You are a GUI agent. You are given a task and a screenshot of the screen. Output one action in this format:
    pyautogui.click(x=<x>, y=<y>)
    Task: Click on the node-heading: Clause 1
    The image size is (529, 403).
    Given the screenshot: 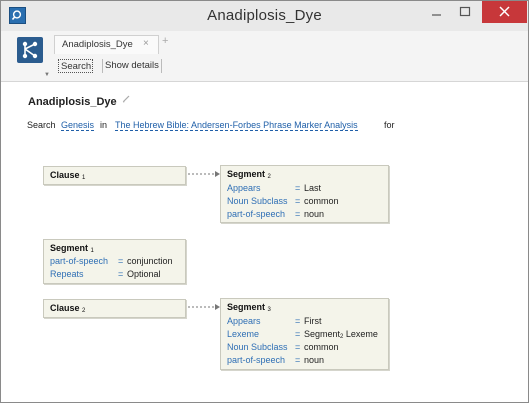 What is the action you would take?
    pyautogui.click(x=68, y=175)
    